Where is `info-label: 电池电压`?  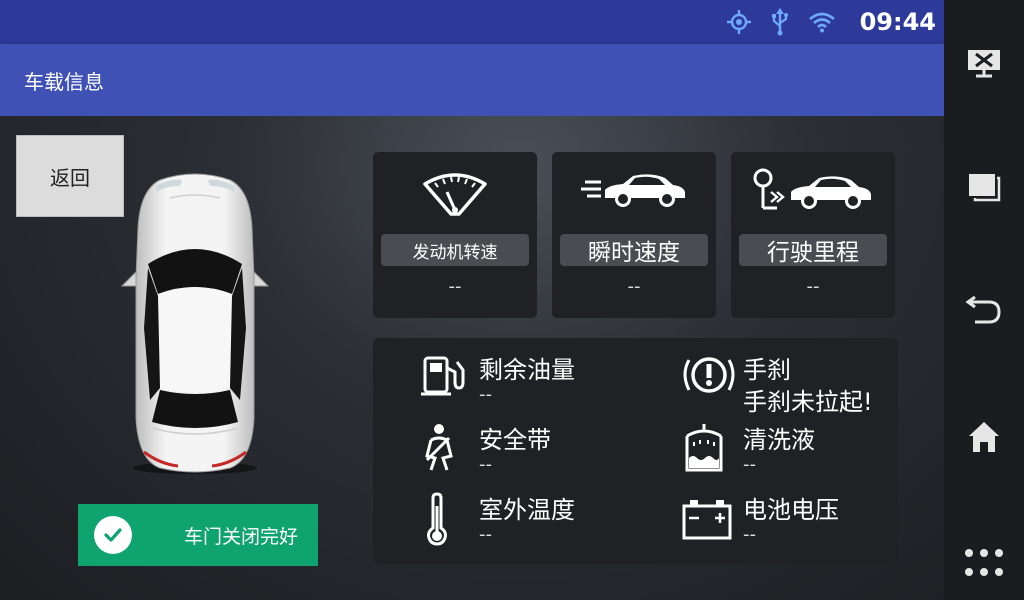 info-label: 电池电压 is located at coordinates (791, 510).